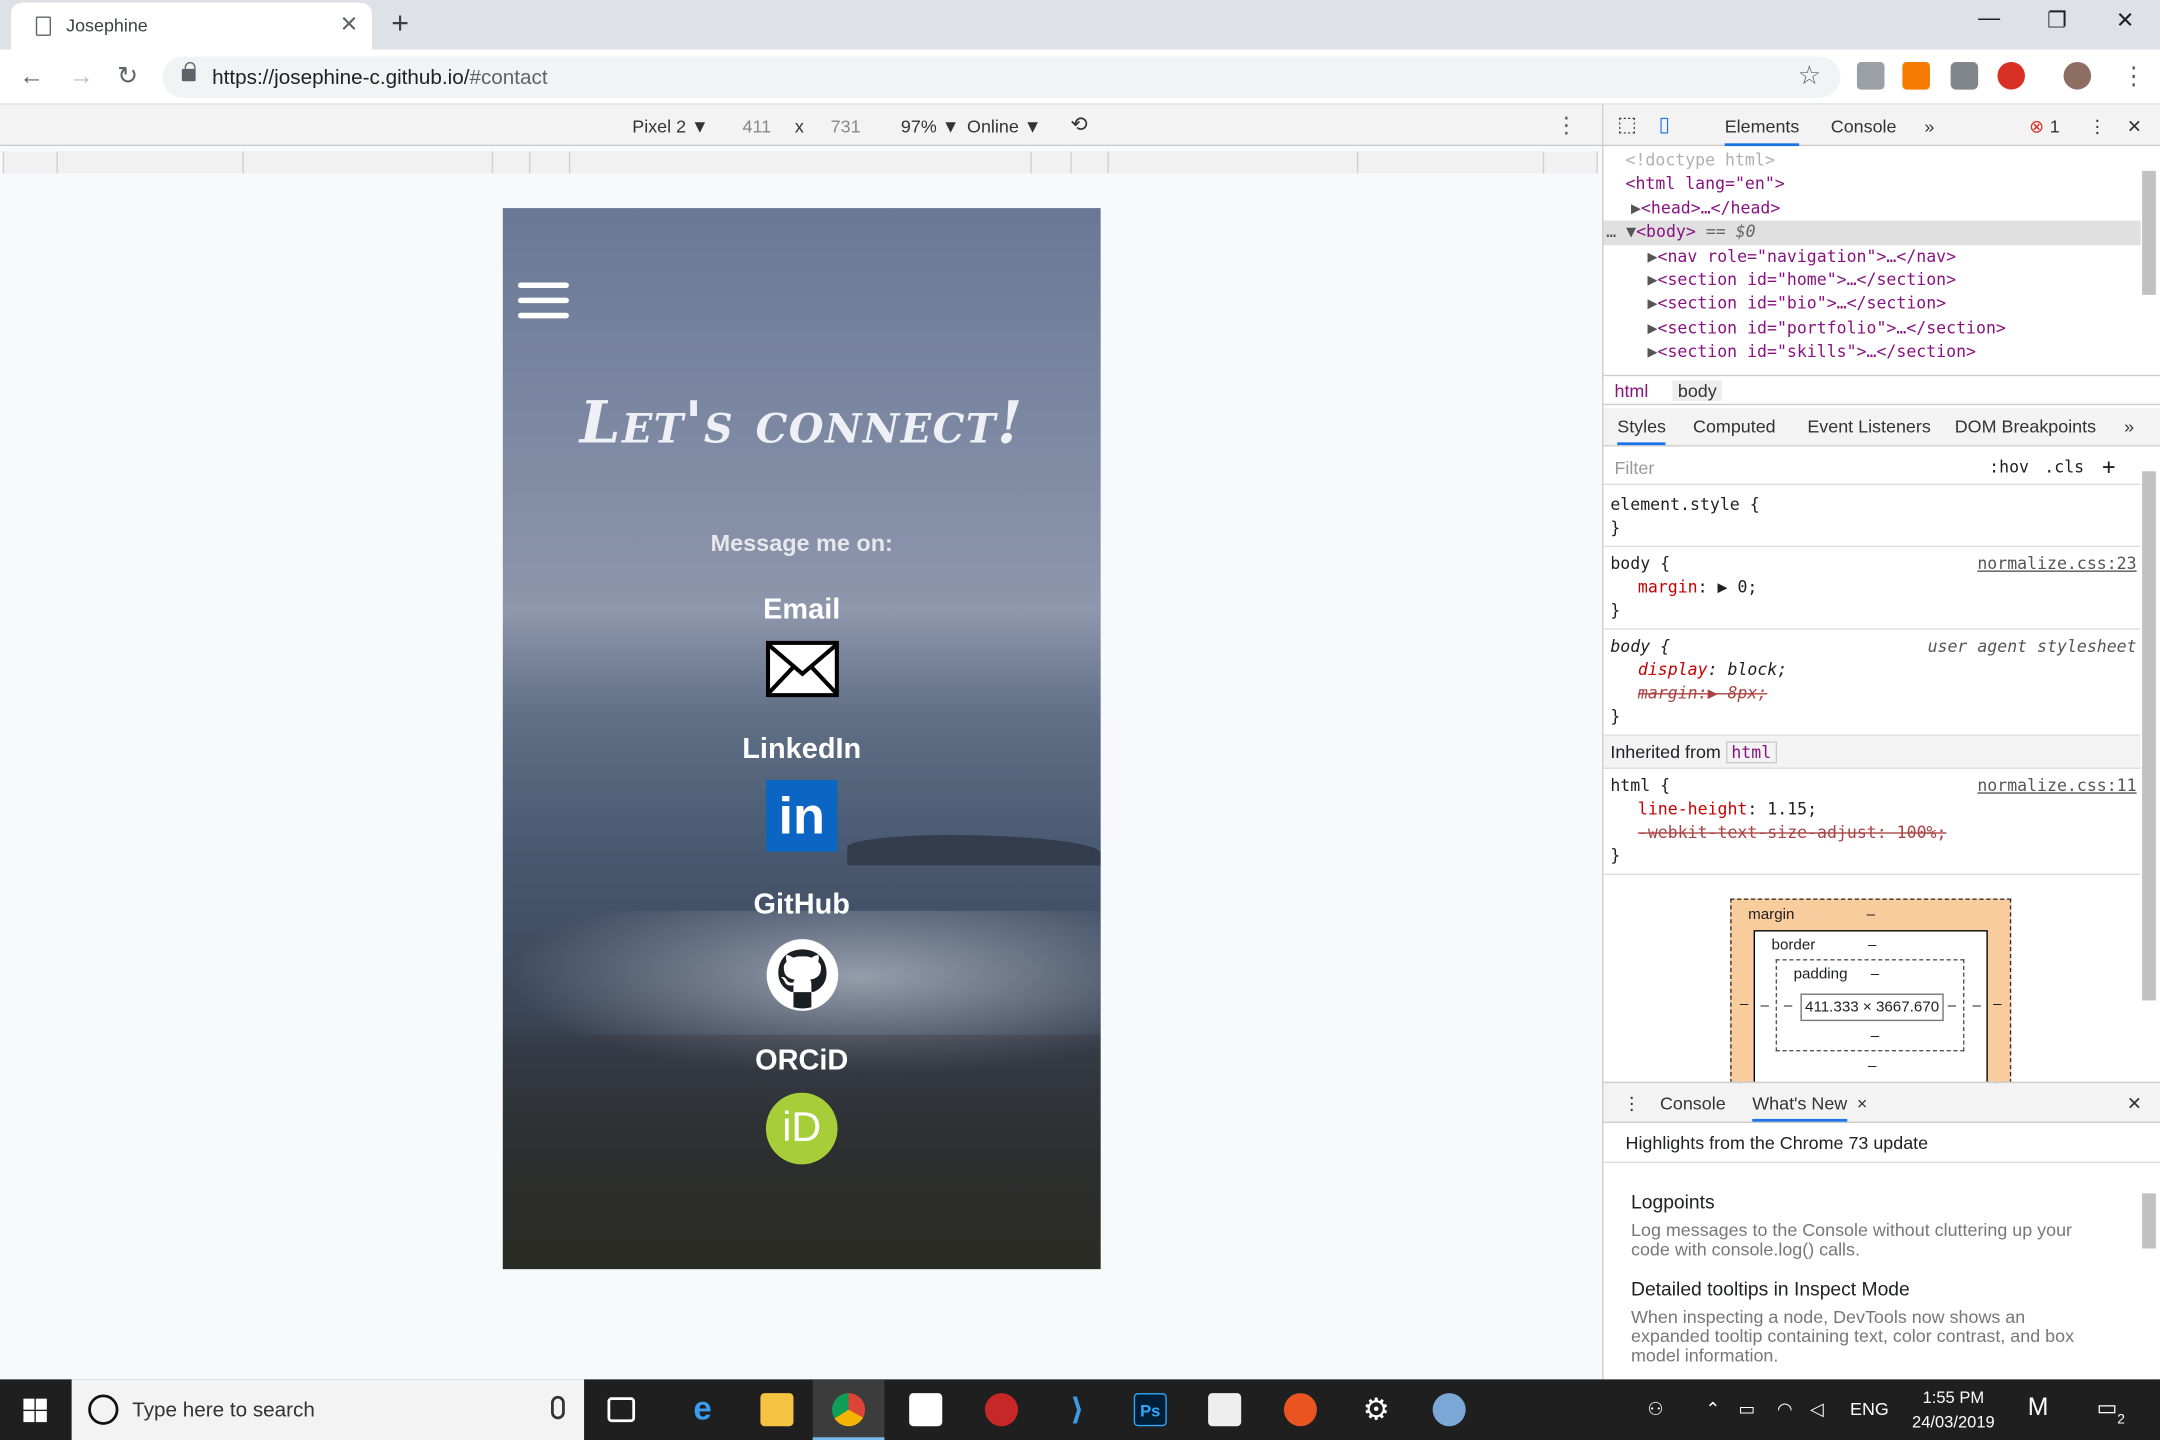 This screenshot has width=2160, height=1440. I want to click on cortana-icon, so click(103, 1409).